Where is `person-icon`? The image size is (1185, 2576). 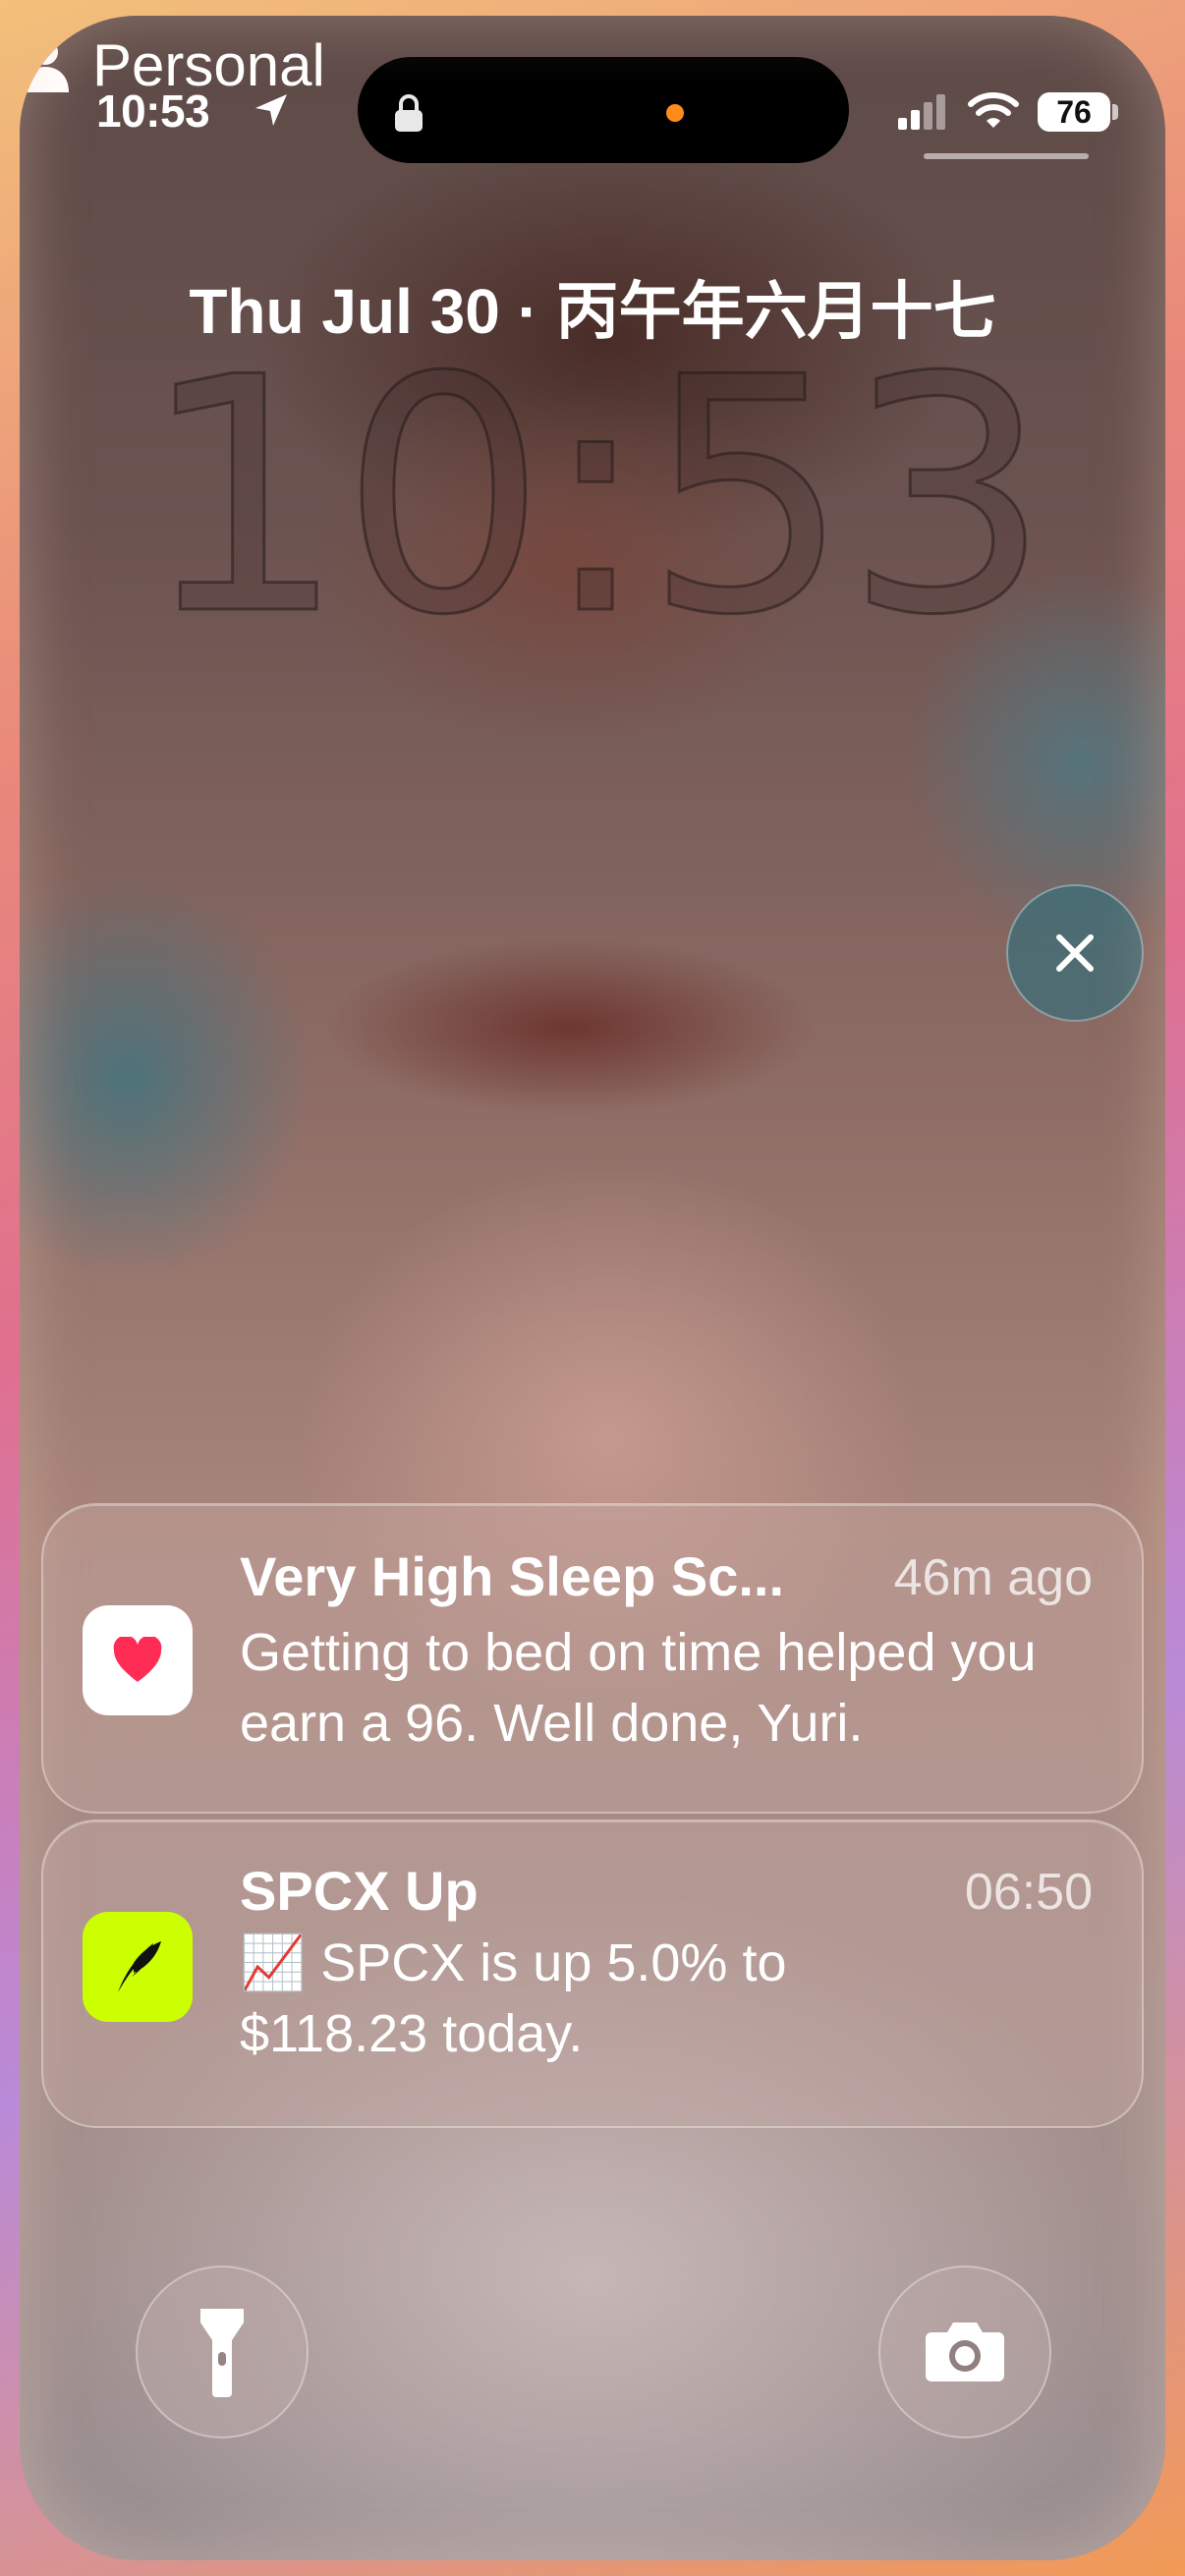
person-icon is located at coordinates (46, 65).